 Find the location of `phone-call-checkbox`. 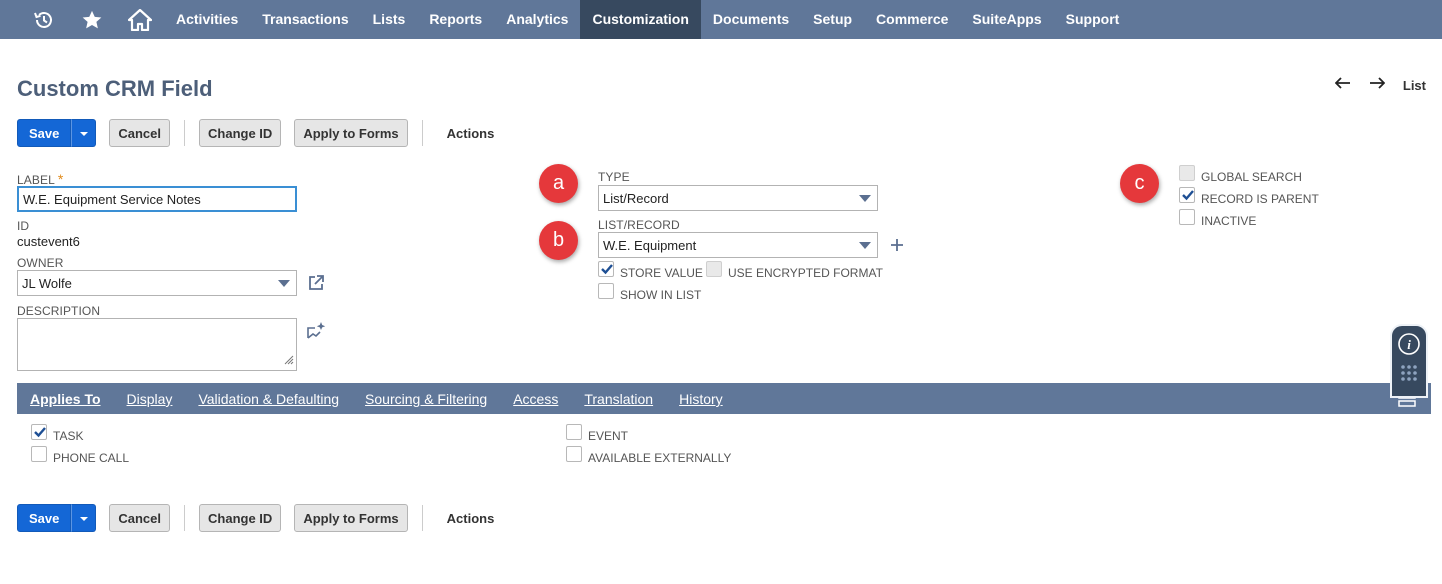

phone-call-checkbox is located at coordinates (39, 454).